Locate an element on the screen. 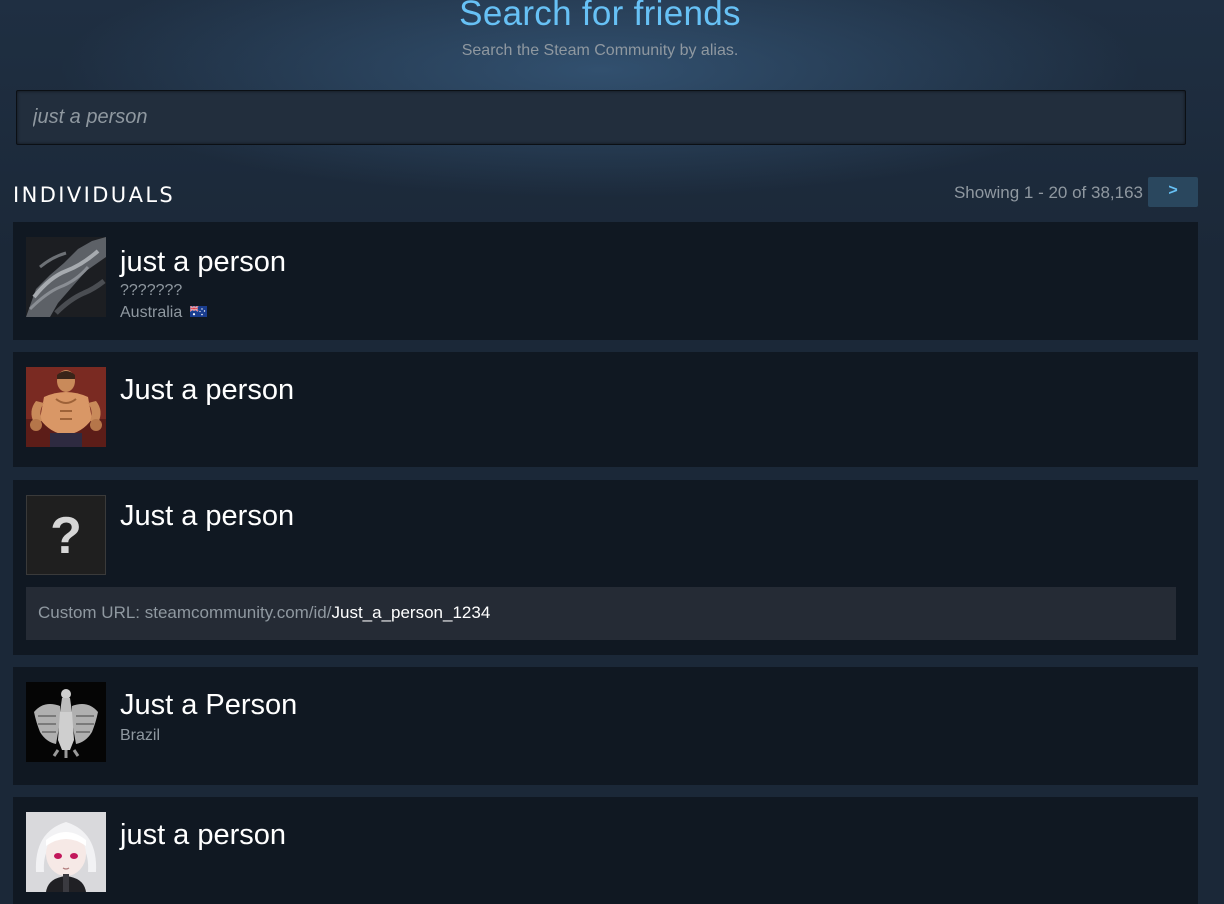 The width and height of the screenshot is (1224, 904). search-result-row: Just a person is located at coordinates (605, 409).